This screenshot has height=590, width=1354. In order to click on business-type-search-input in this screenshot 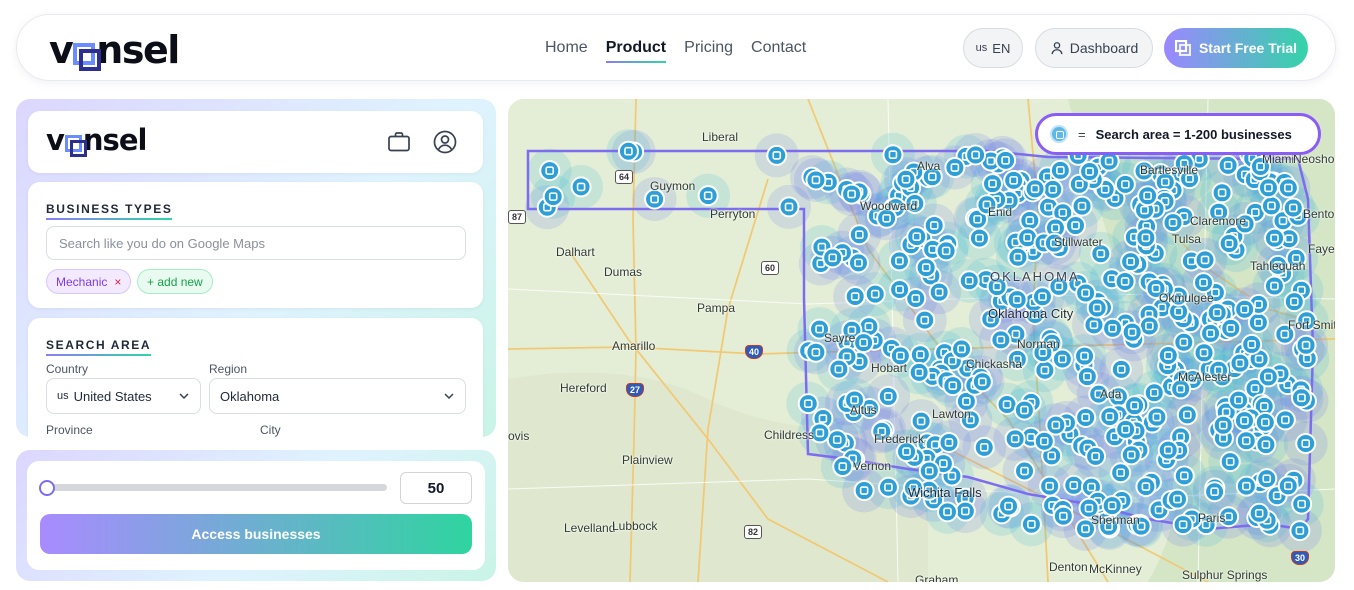, I will do `click(256, 243)`.